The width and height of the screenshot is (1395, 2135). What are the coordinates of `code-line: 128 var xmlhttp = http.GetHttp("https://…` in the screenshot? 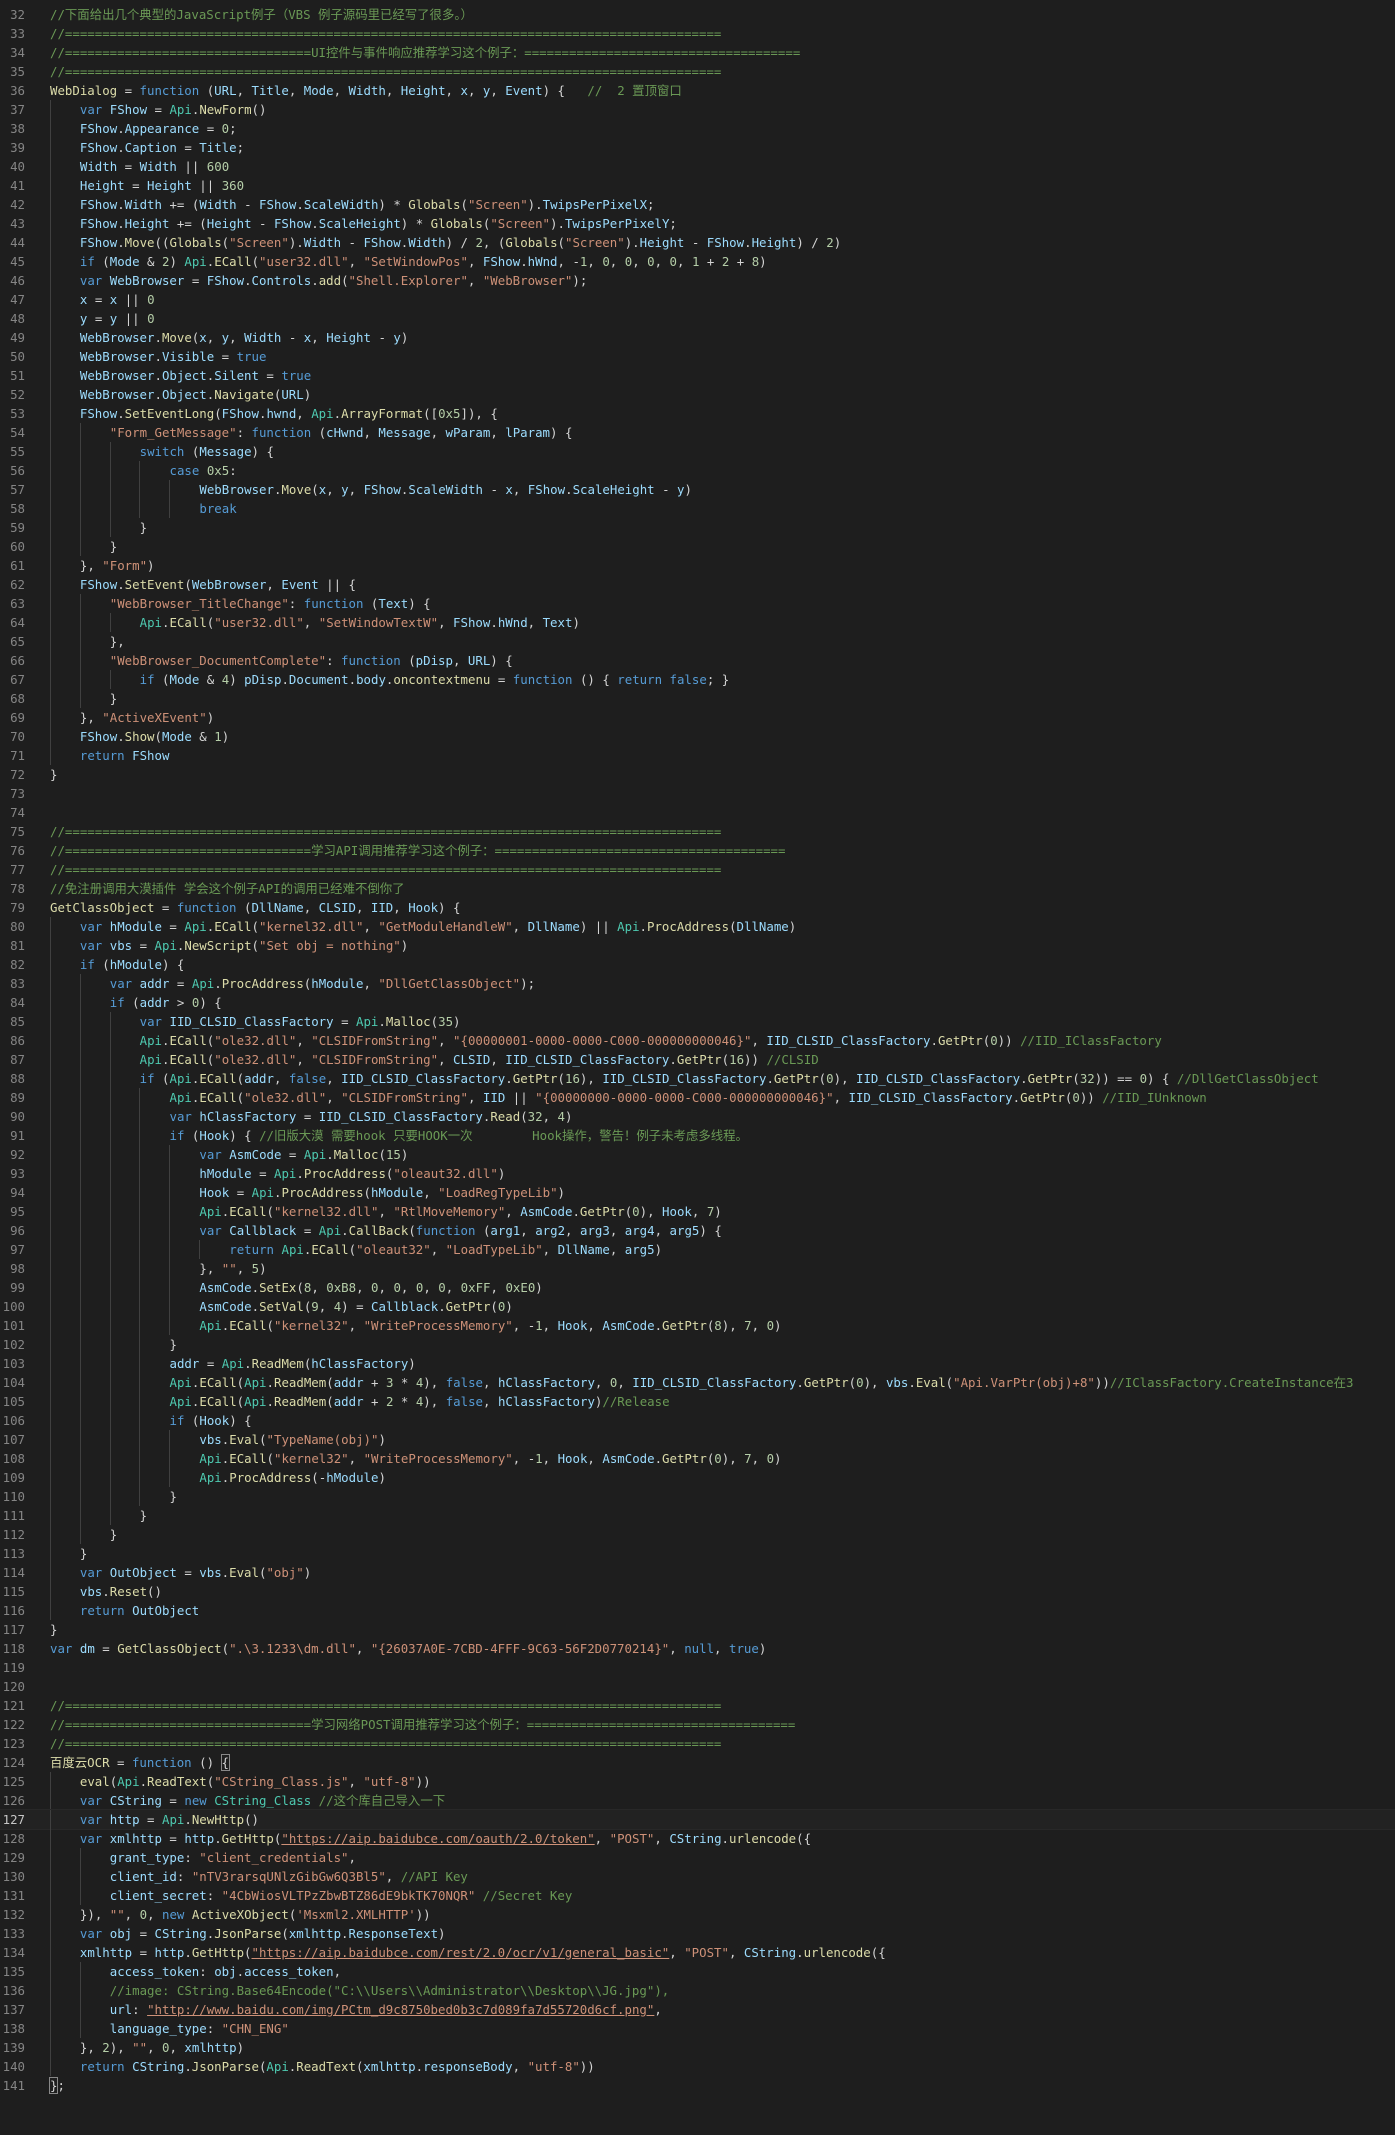 It's located at (697, 1838).